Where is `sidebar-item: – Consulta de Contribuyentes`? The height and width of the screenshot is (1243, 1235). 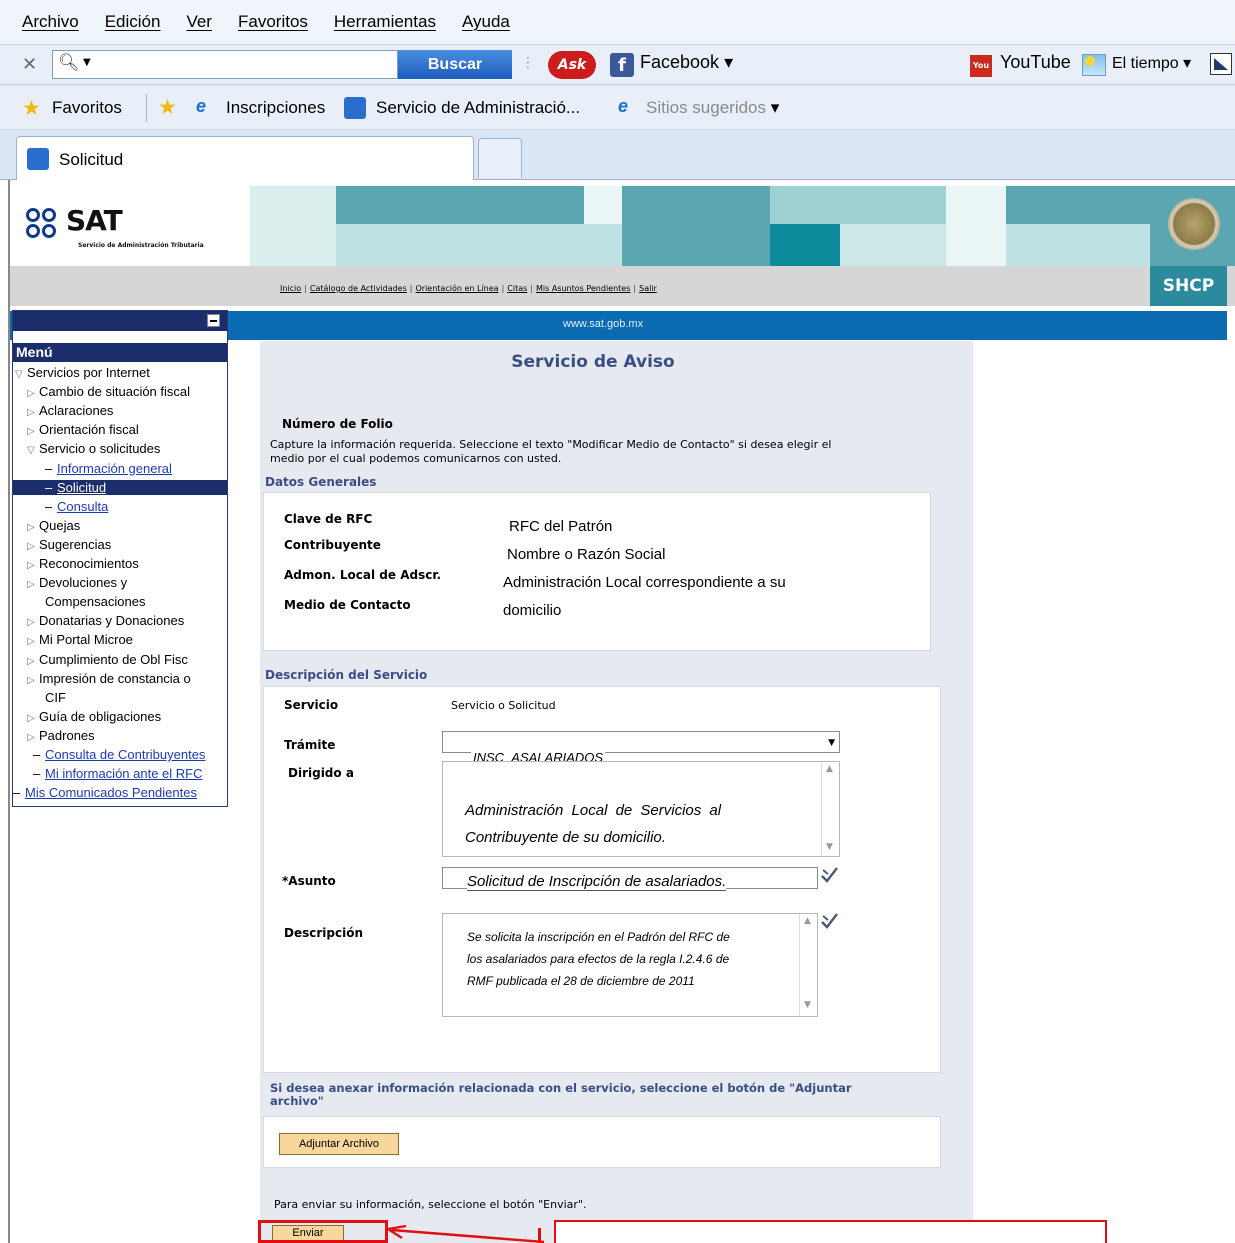
sidebar-item: – Consulta de Contribuyentes is located at coordinates (119, 754).